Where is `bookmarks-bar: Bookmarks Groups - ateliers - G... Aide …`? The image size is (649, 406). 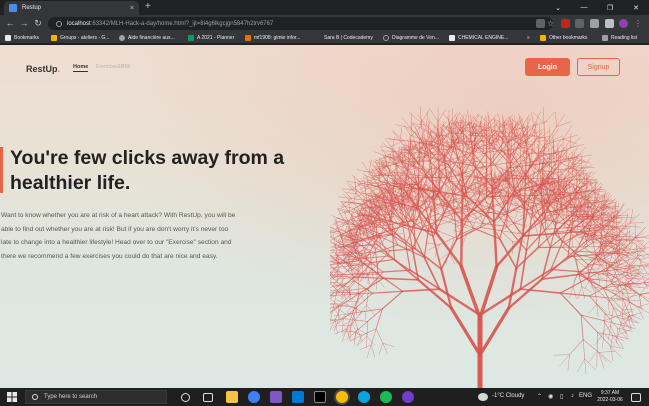 bookmarks-bar: Bookmarks Groups - ateliers - G... Aide … is located at coordinates (324, 38).